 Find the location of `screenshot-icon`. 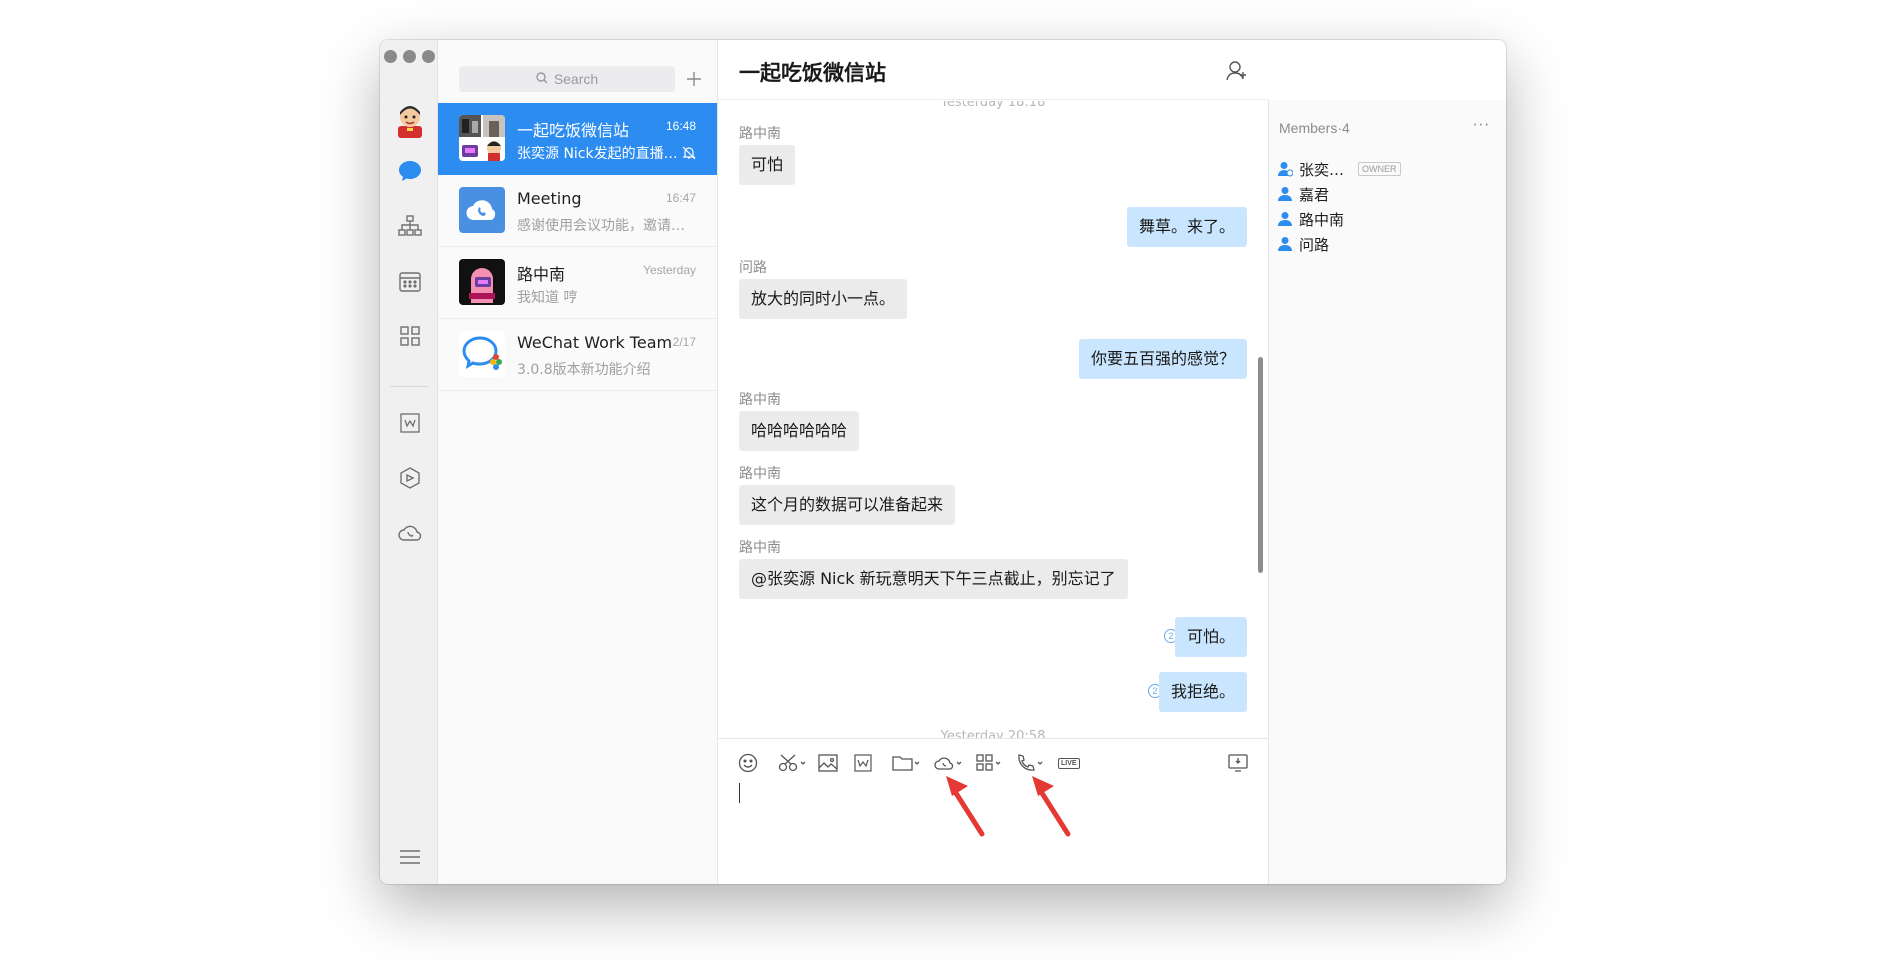

screenshot-icon is located at coordinates (792, 763).